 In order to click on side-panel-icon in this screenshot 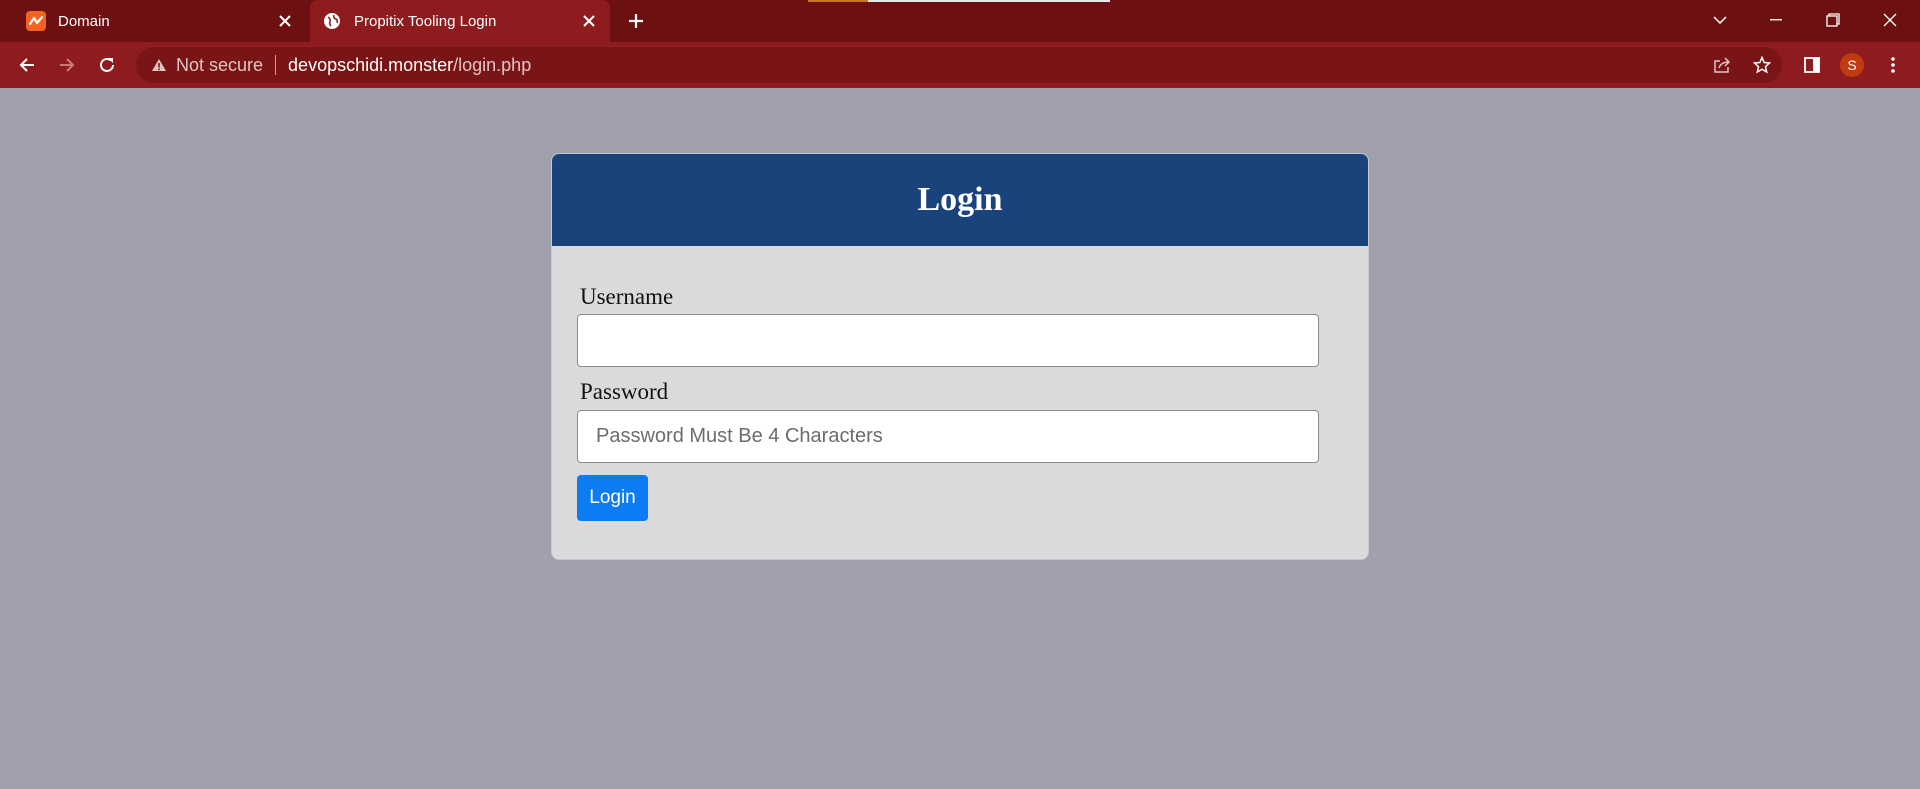, I will do `click(1812, 65)`.